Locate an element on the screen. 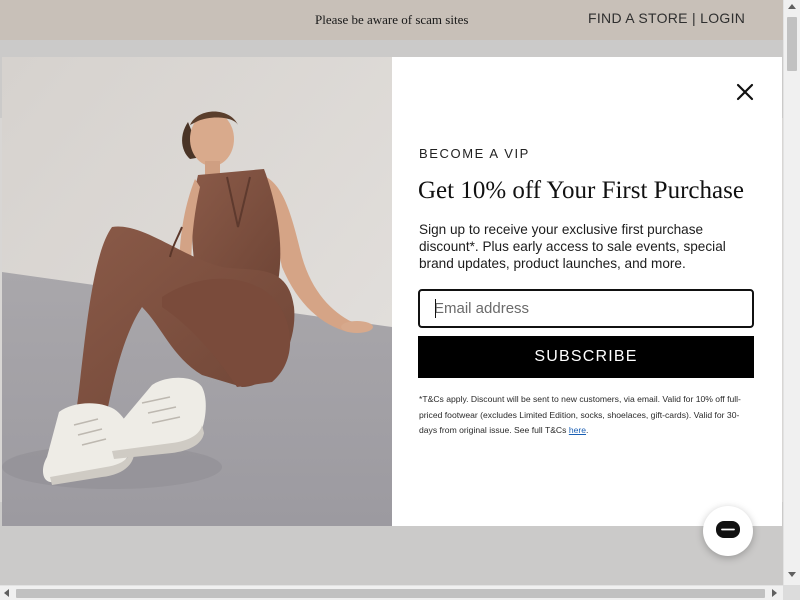 Image resolution: width=800 pixels, height=600 pixels. chat-icon is located at coordinates (728, 529).